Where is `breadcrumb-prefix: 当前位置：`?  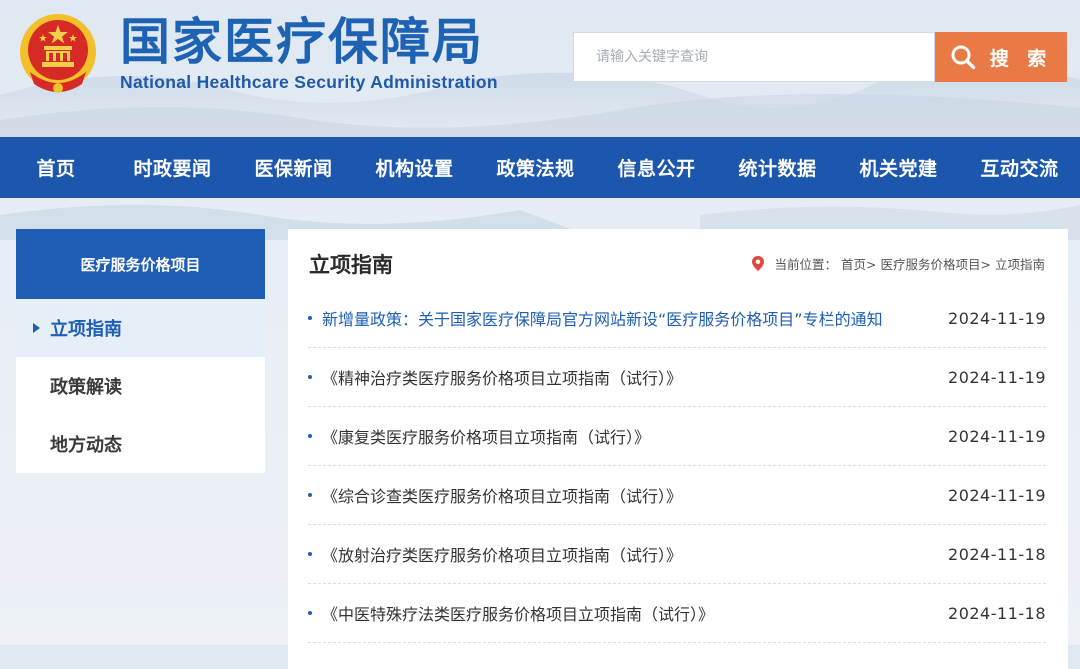 breadcrumb-prefix: 当前位置： is located at coordinates (806, 264).